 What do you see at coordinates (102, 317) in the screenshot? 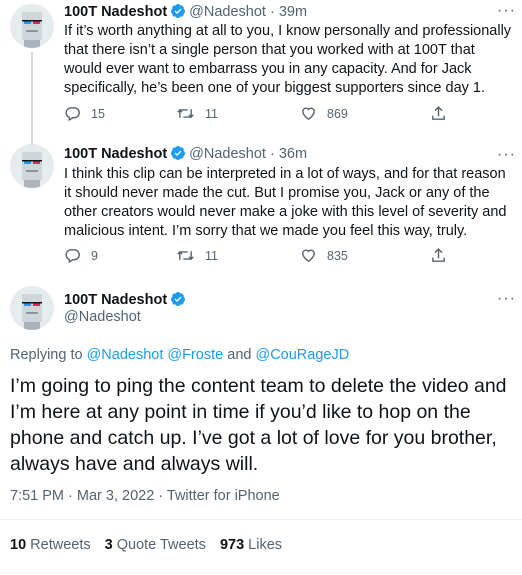
I see `main-handle: @Nadeshot` at bounding box center [102, 317].